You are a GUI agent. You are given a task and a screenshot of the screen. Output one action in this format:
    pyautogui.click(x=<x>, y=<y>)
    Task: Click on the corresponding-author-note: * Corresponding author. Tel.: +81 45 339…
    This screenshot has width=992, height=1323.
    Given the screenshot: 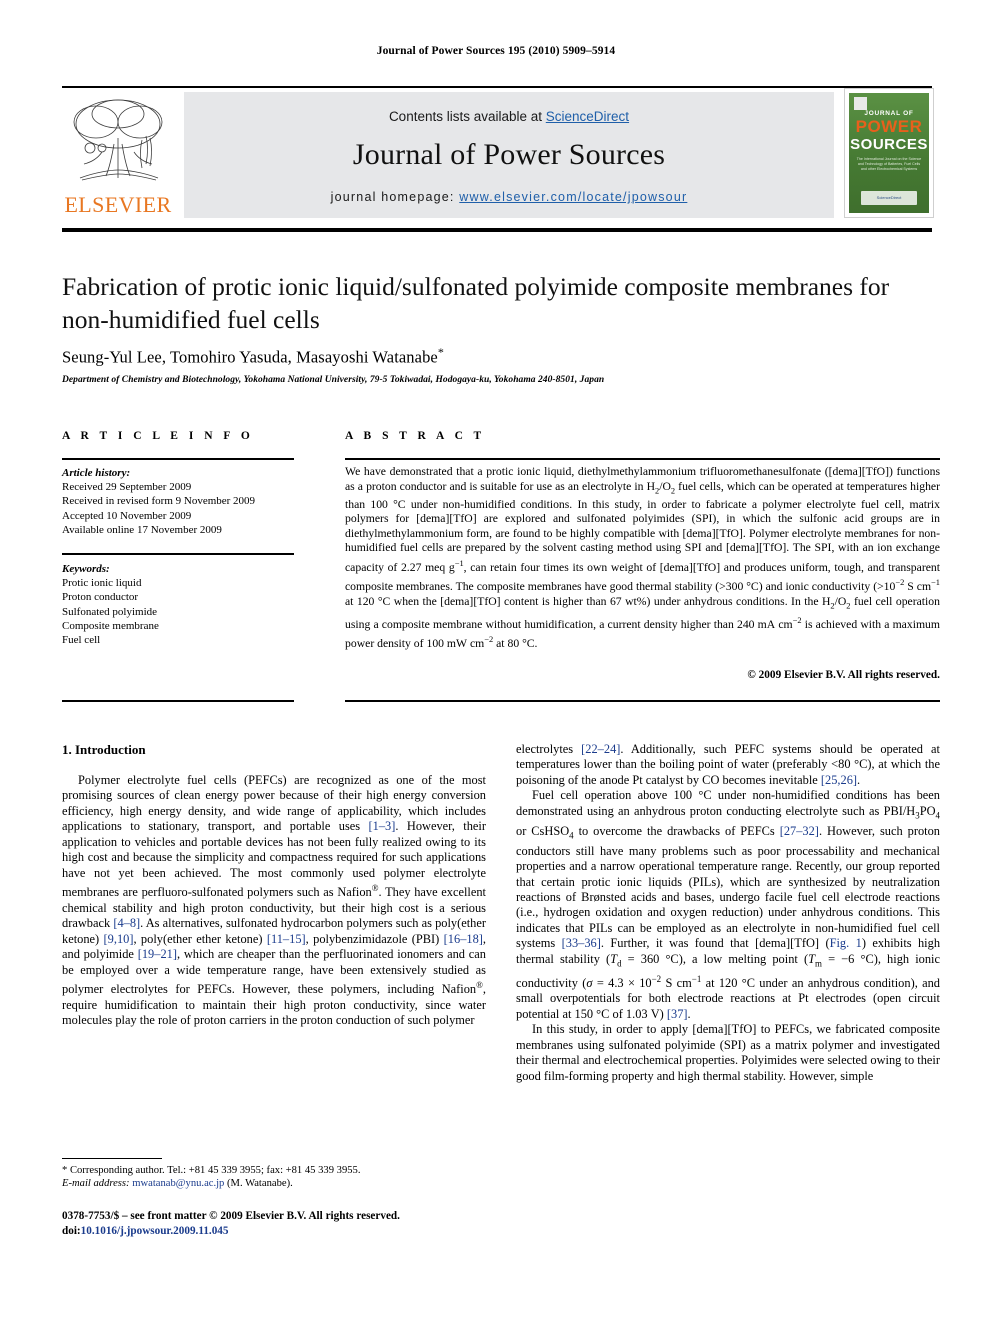 What is the action you would take?
    pyautogui.click(x=211, y=1170)
    